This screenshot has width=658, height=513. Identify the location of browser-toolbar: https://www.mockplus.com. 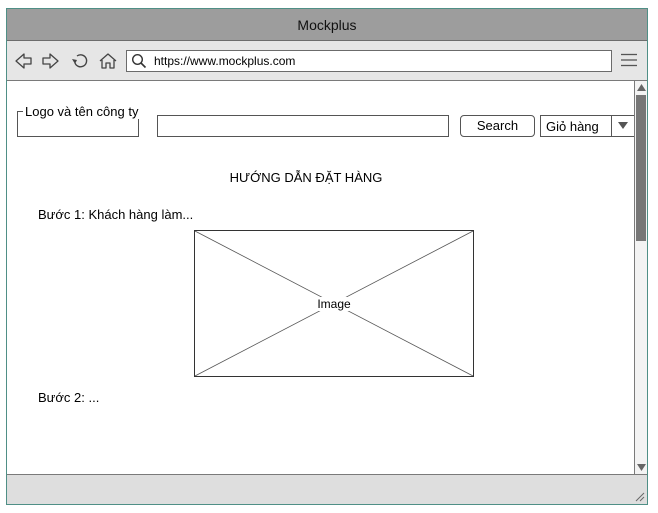
(327, 61).